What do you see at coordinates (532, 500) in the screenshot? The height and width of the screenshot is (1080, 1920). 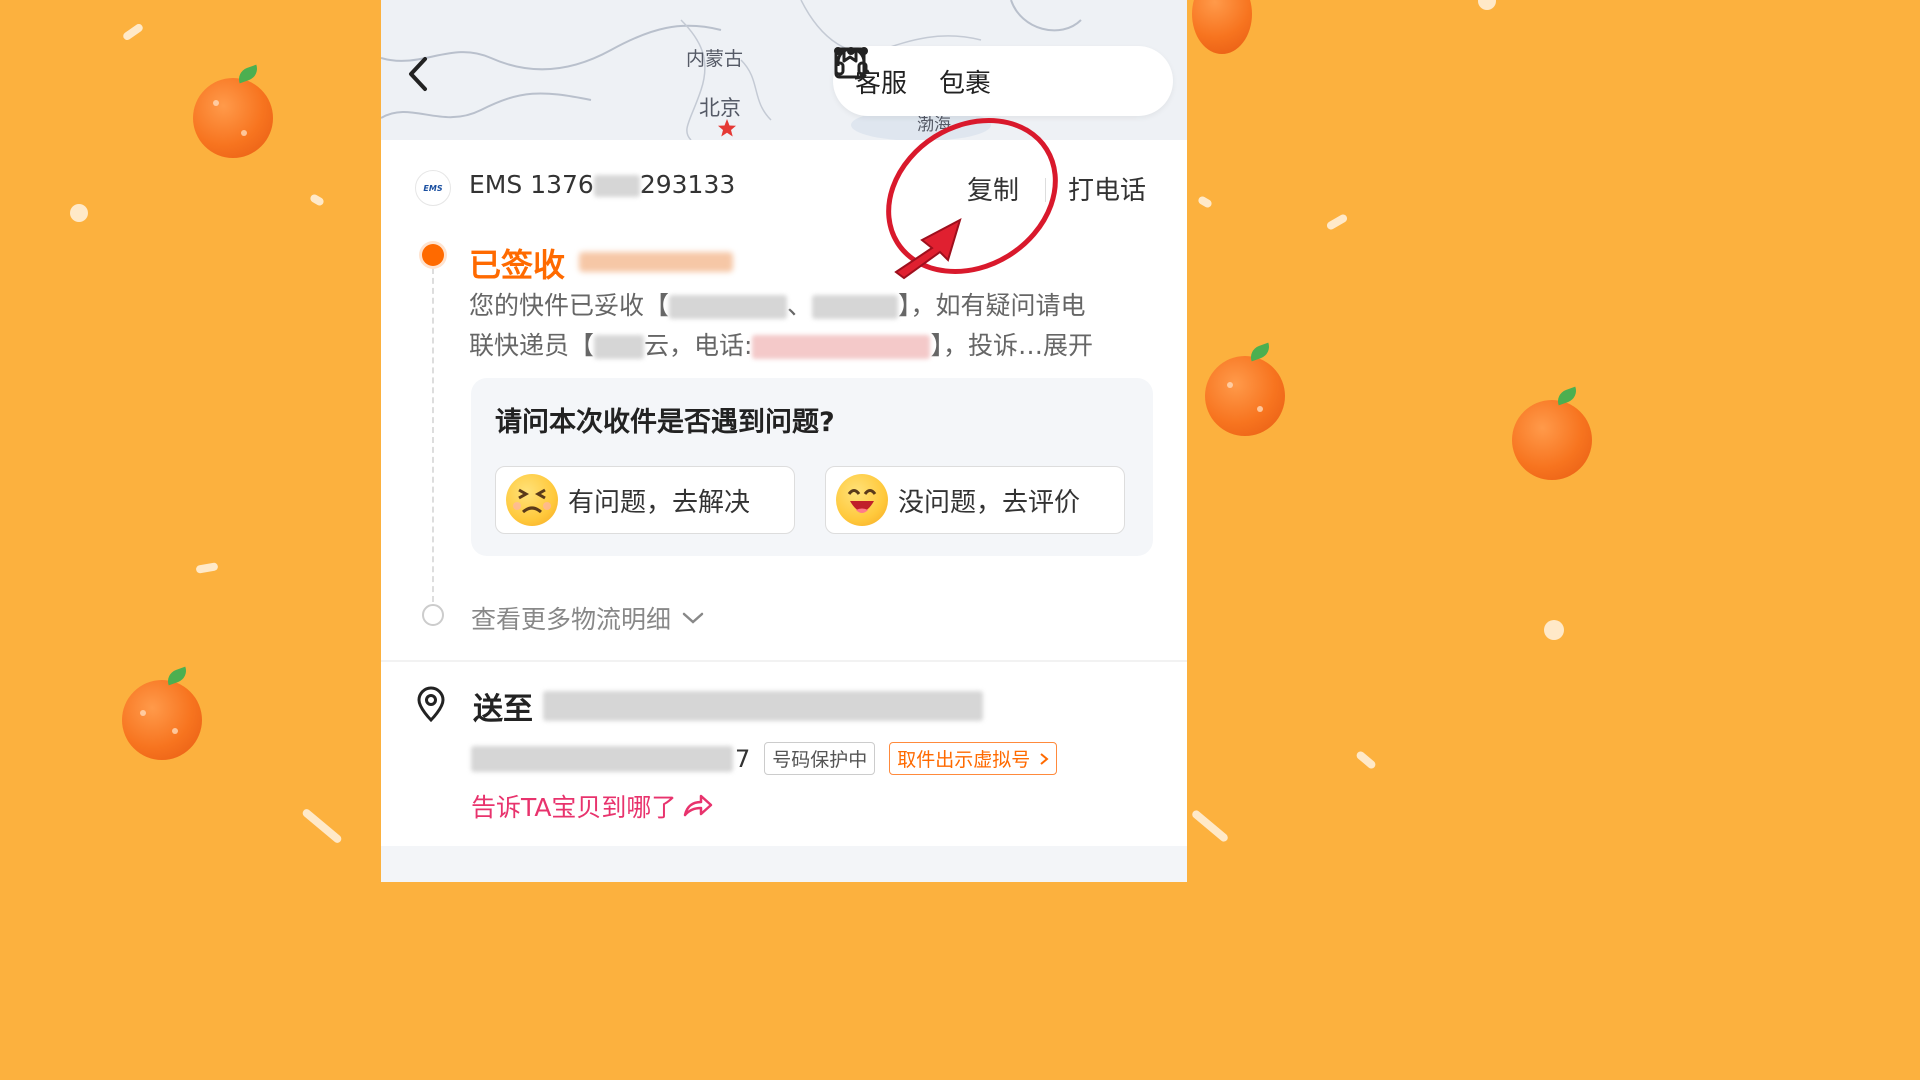 I see `frustrated-face-icon` at bounding box center [532, 500].